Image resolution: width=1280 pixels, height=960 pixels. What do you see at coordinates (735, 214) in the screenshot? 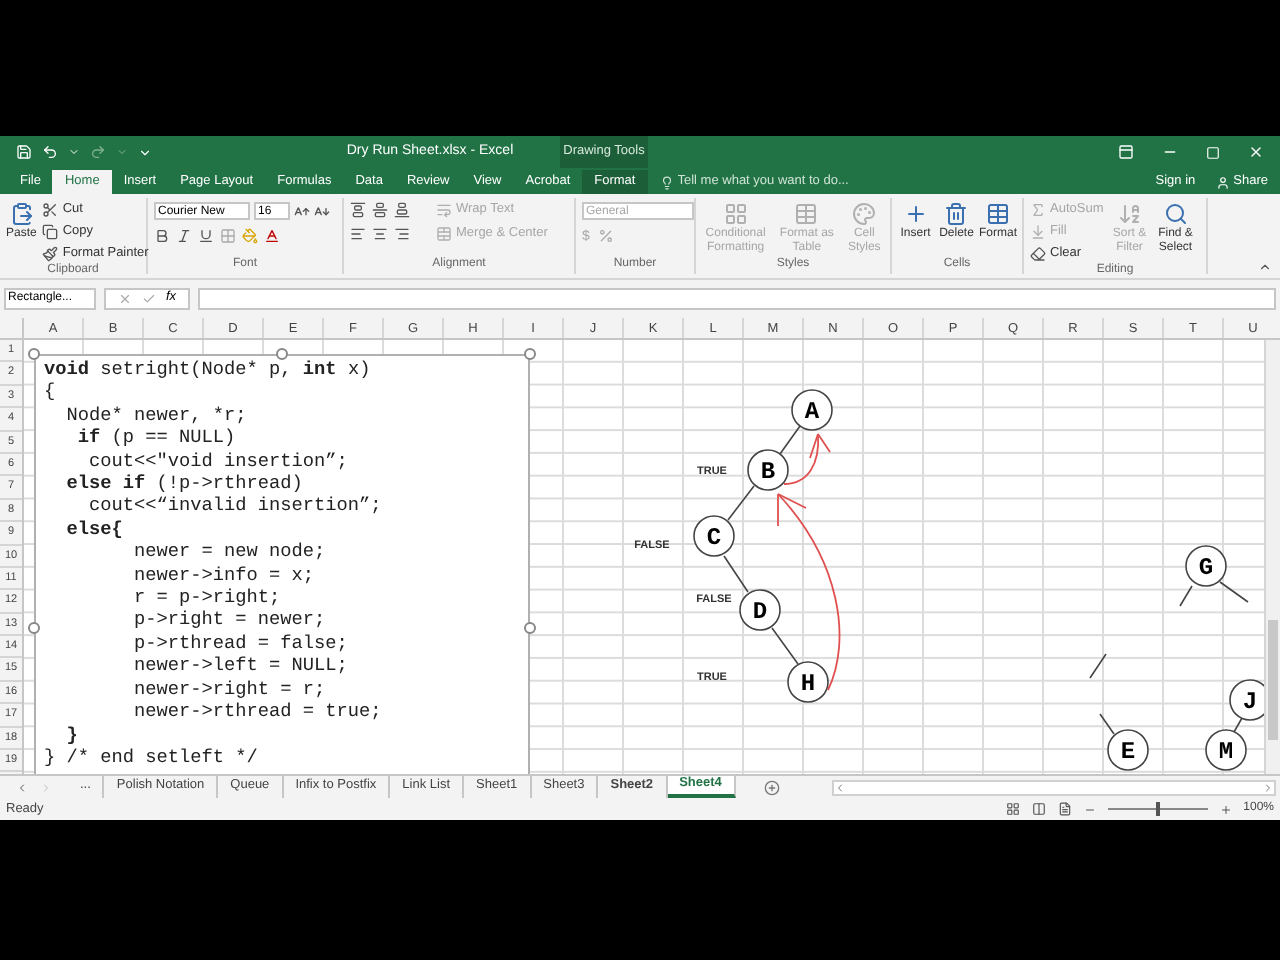
I see `conditional-formatting-icon` at bounding box center [735, 214].